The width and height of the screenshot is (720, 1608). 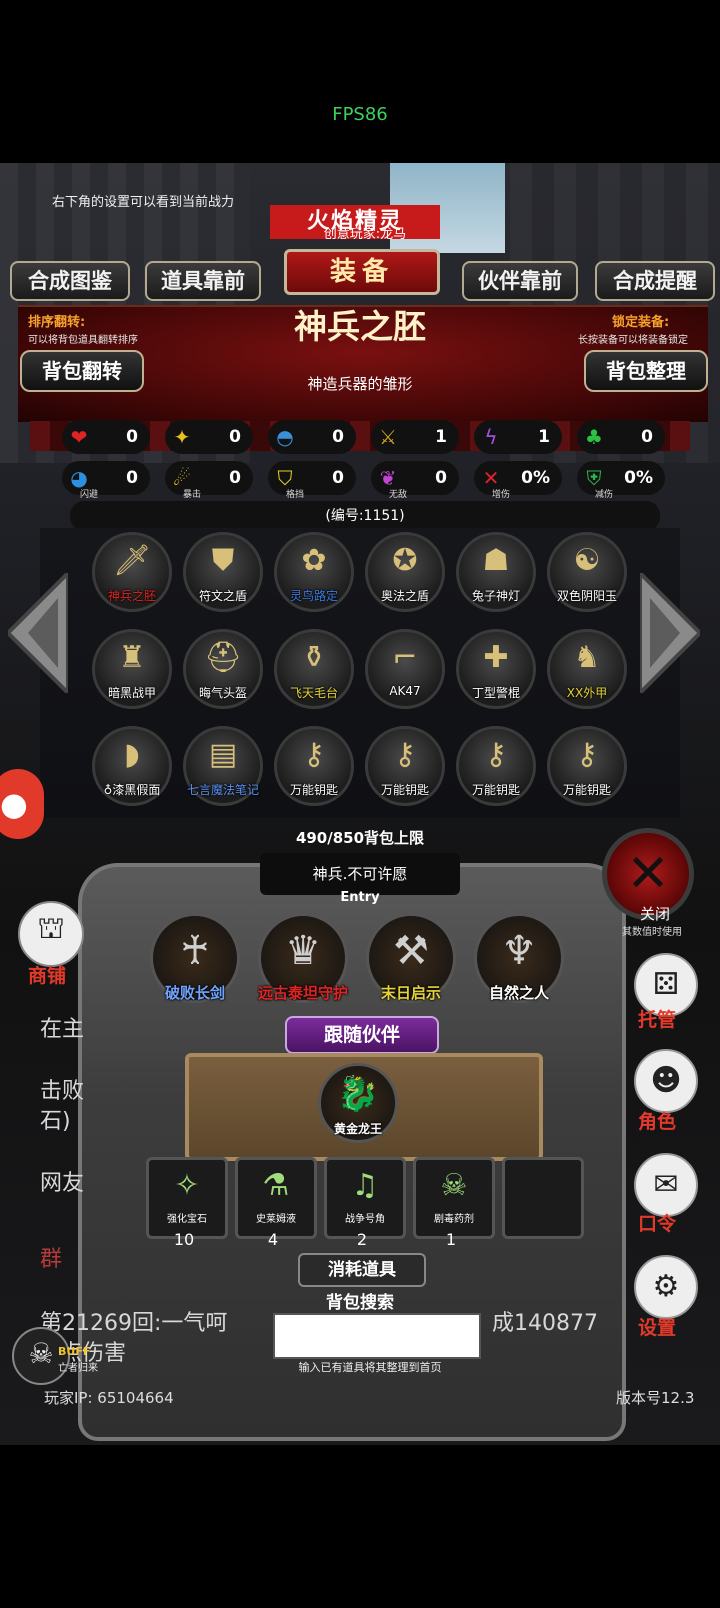 What do you see at coordinates (666, 1287) in the screenshot?
I see `settings-button: ⚙` at bounding box center [666, 1287].